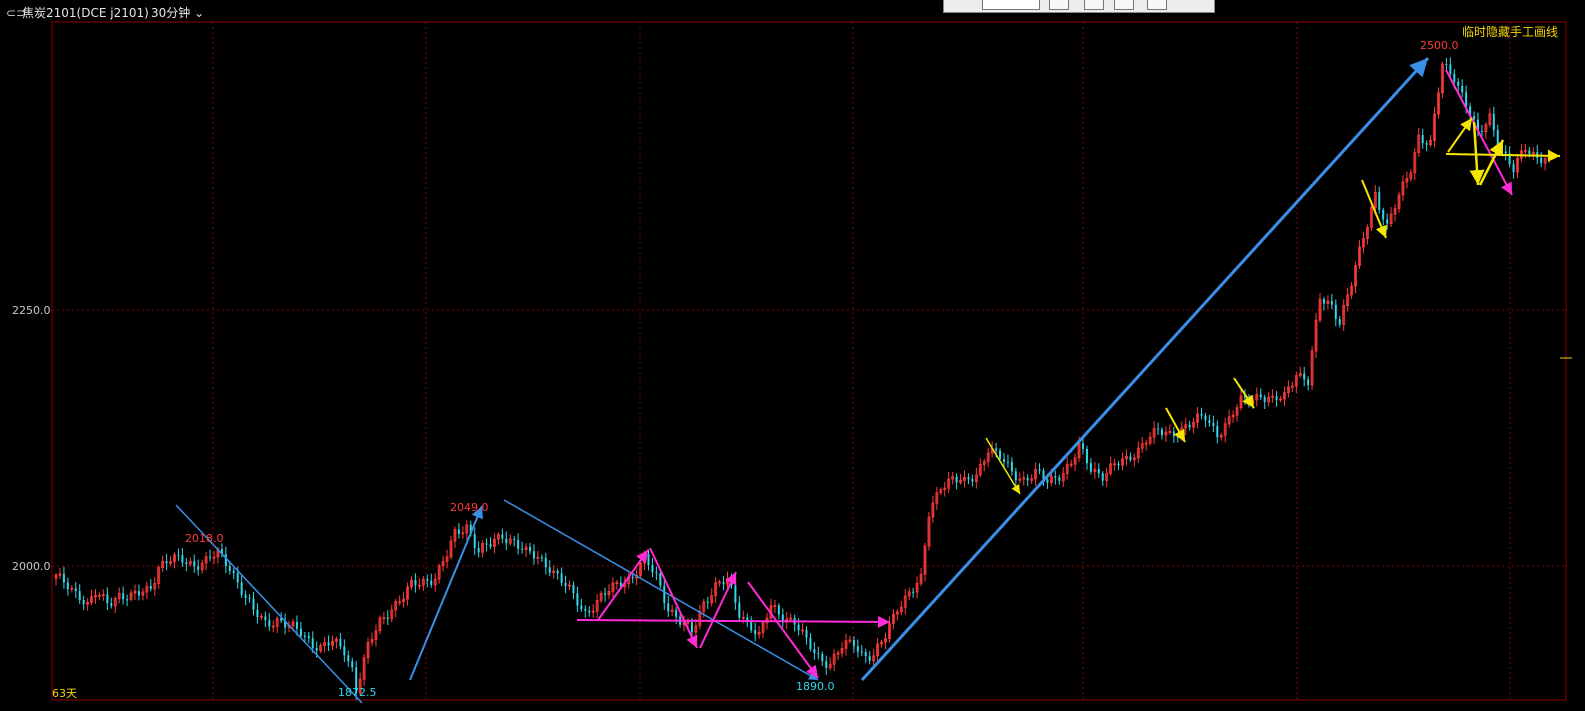 The height and width of the screenshot is (711, 1585). What do you see at coordinates (469, 507) in the screenshot?
I see `price-annotation: 2049.0` at bounding box center [469, 507].